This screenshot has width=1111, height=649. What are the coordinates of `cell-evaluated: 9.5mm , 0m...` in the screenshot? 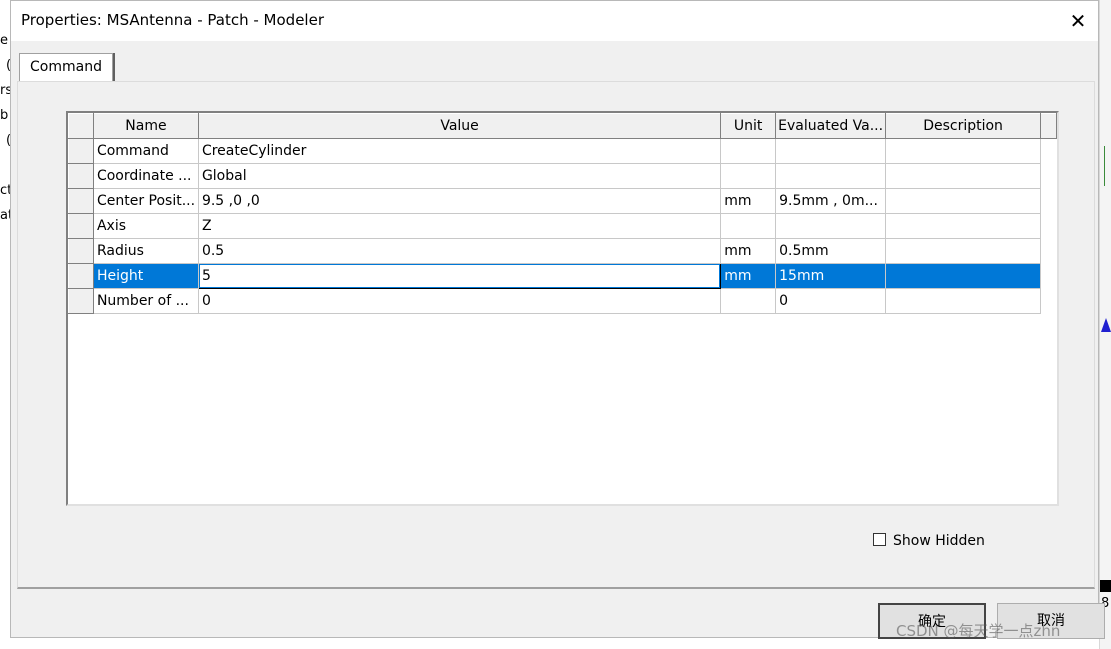 It's located at (831, 201).